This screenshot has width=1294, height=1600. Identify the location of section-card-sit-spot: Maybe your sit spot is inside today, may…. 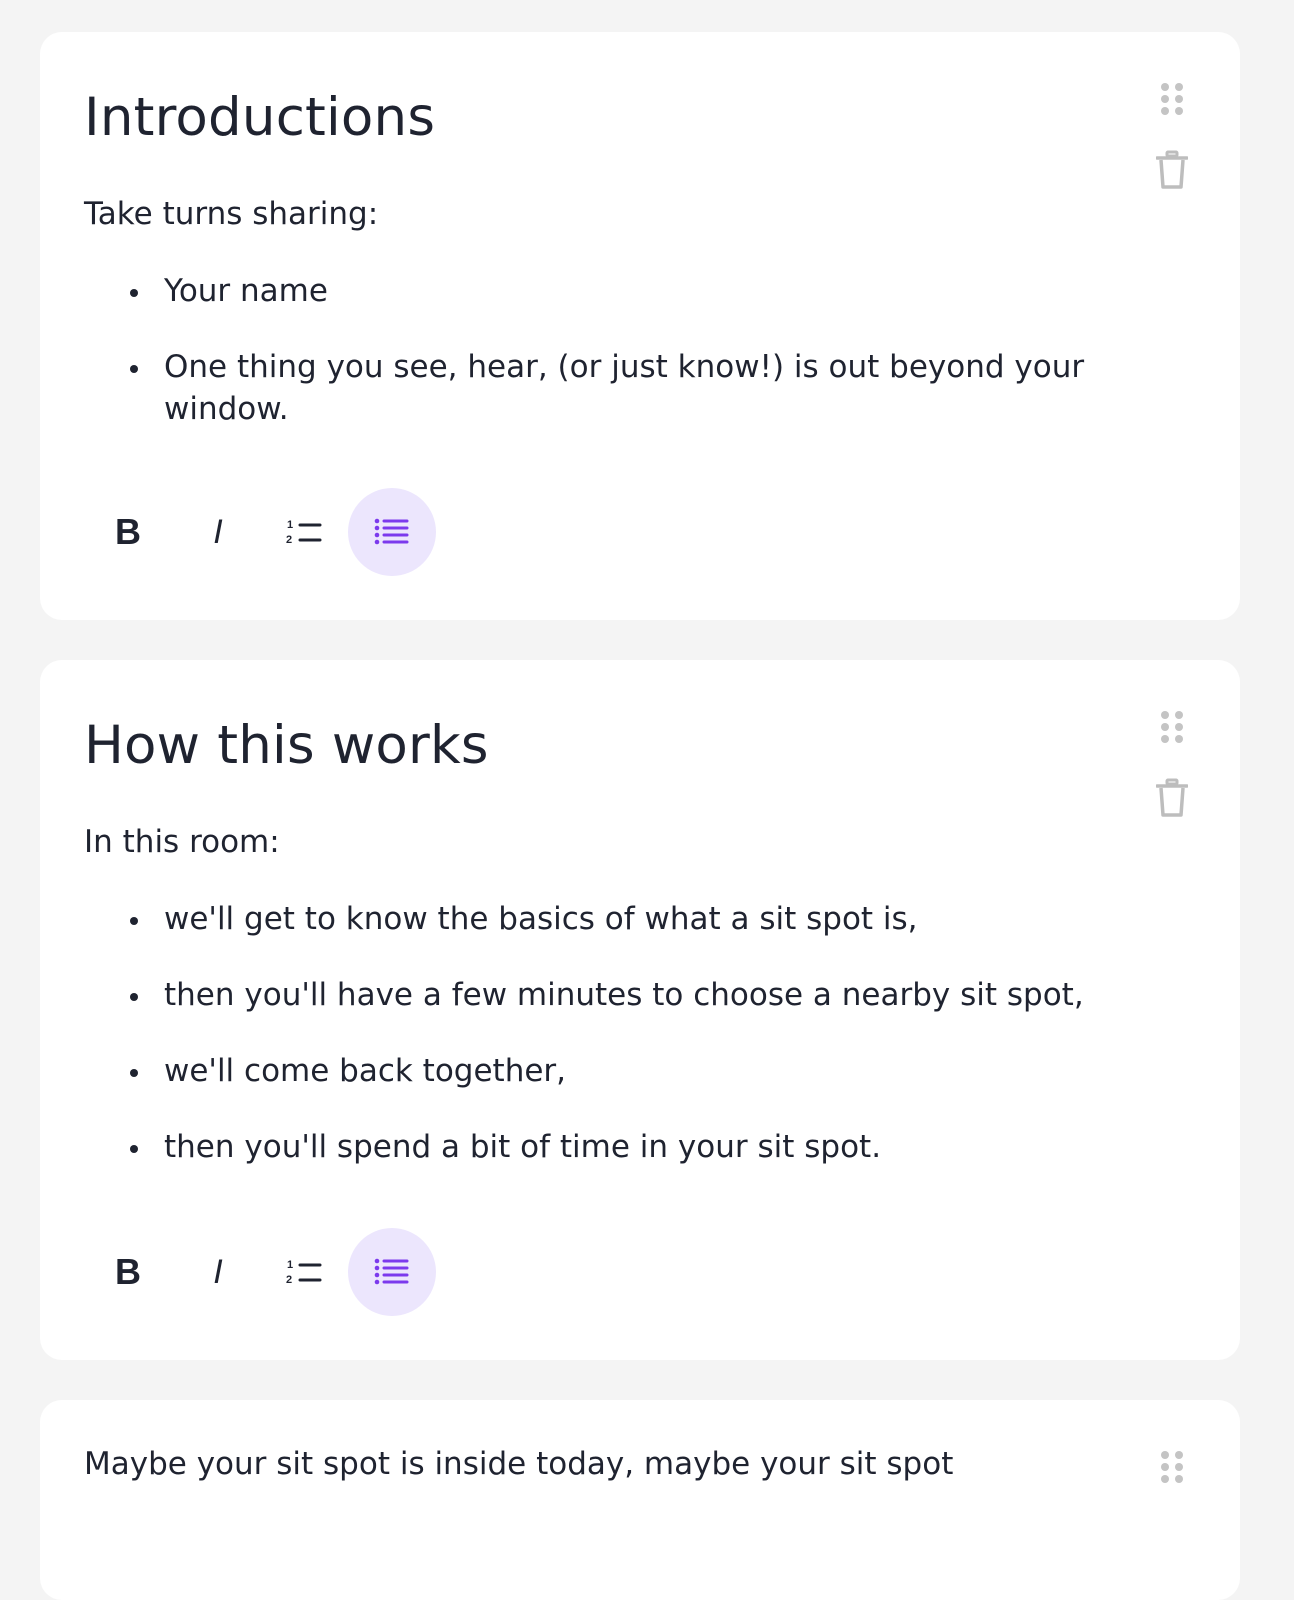
(640, 1500).